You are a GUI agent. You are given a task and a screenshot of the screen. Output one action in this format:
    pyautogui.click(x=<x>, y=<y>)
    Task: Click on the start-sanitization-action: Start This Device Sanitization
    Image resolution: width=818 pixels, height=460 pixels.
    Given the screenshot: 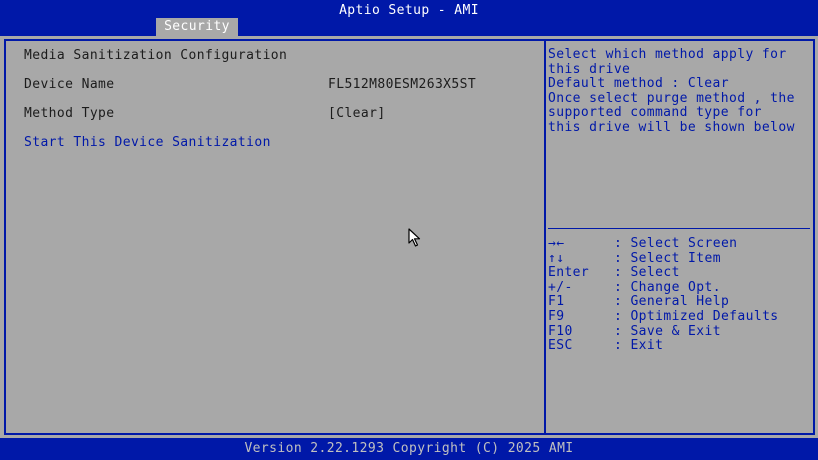 What is the action you would take?
    pyautogui.click(x=147, y=142)
    